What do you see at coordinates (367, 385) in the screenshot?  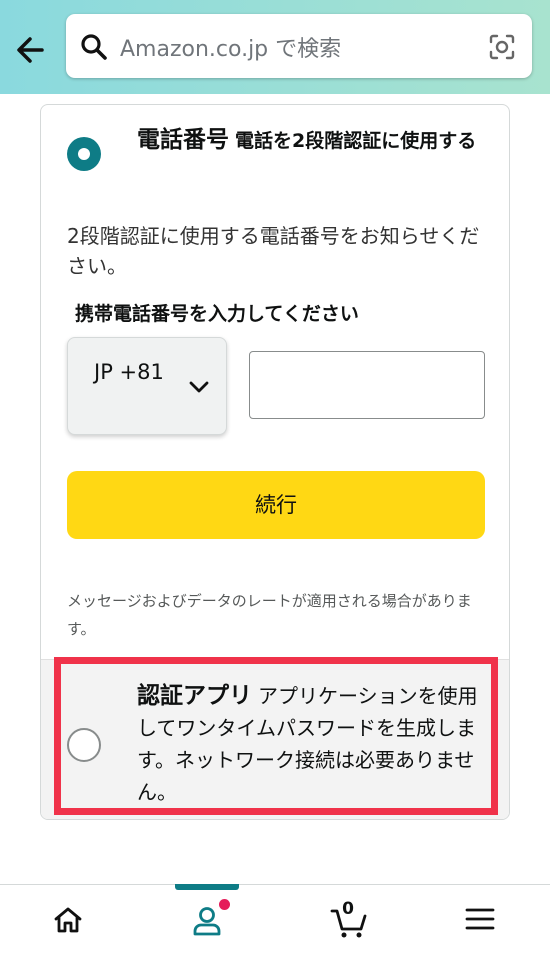 I see `phone-number-input` at bounding box center [367, 385].